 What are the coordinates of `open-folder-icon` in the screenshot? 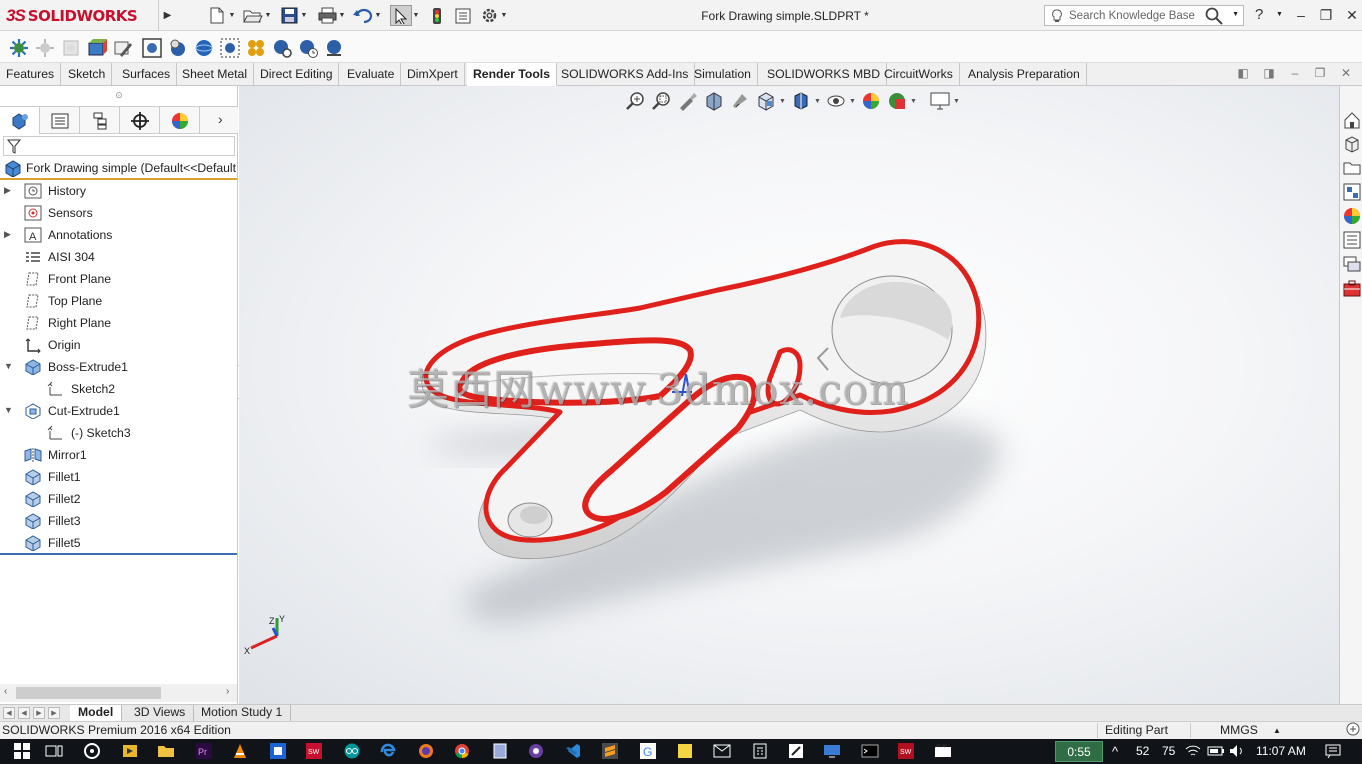 It's located at (253, 15).